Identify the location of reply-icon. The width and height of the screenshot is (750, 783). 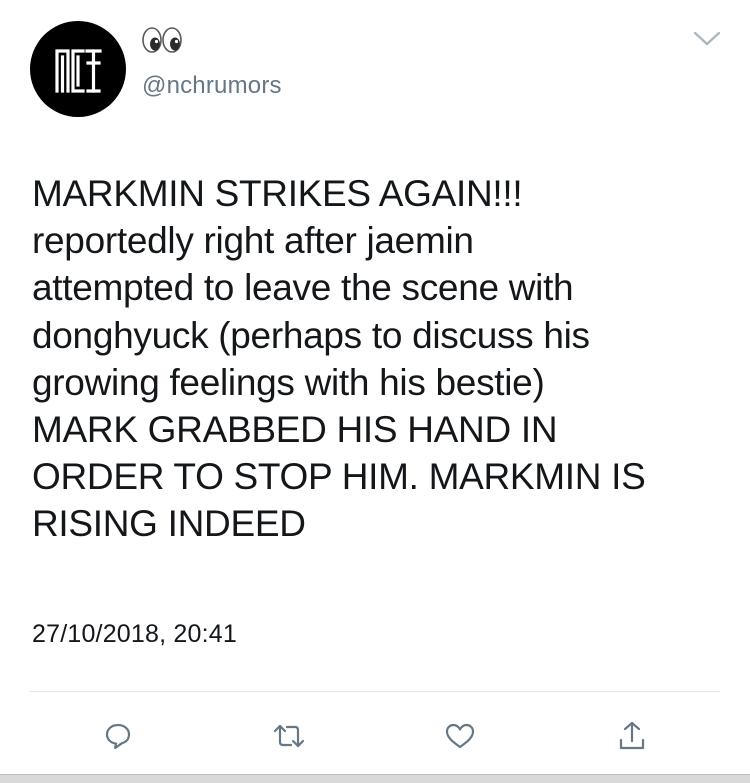
(118, 736).